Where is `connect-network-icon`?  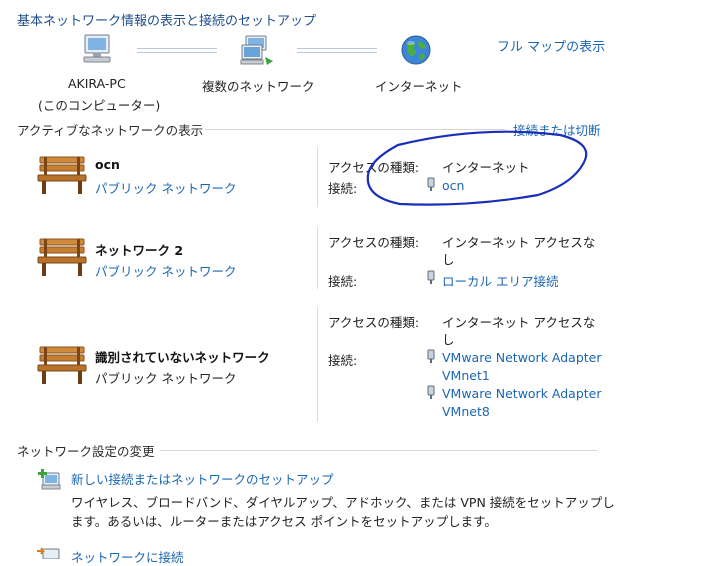
connect-network-icon is located at coordinates (49, 553).